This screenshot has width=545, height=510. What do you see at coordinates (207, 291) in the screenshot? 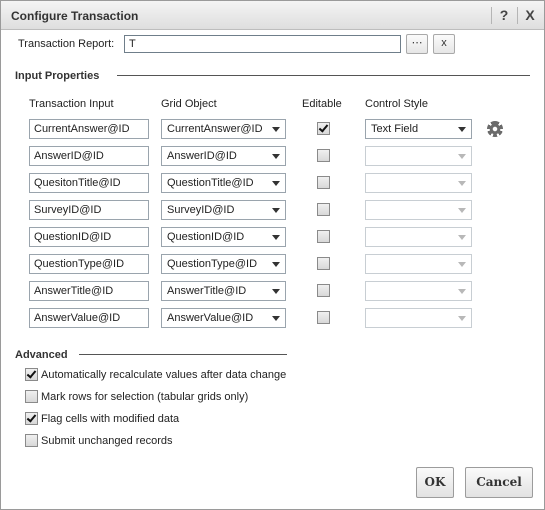
I see `grid-object-value: AnswerTitle@ID` at bounding box center [207, 291].